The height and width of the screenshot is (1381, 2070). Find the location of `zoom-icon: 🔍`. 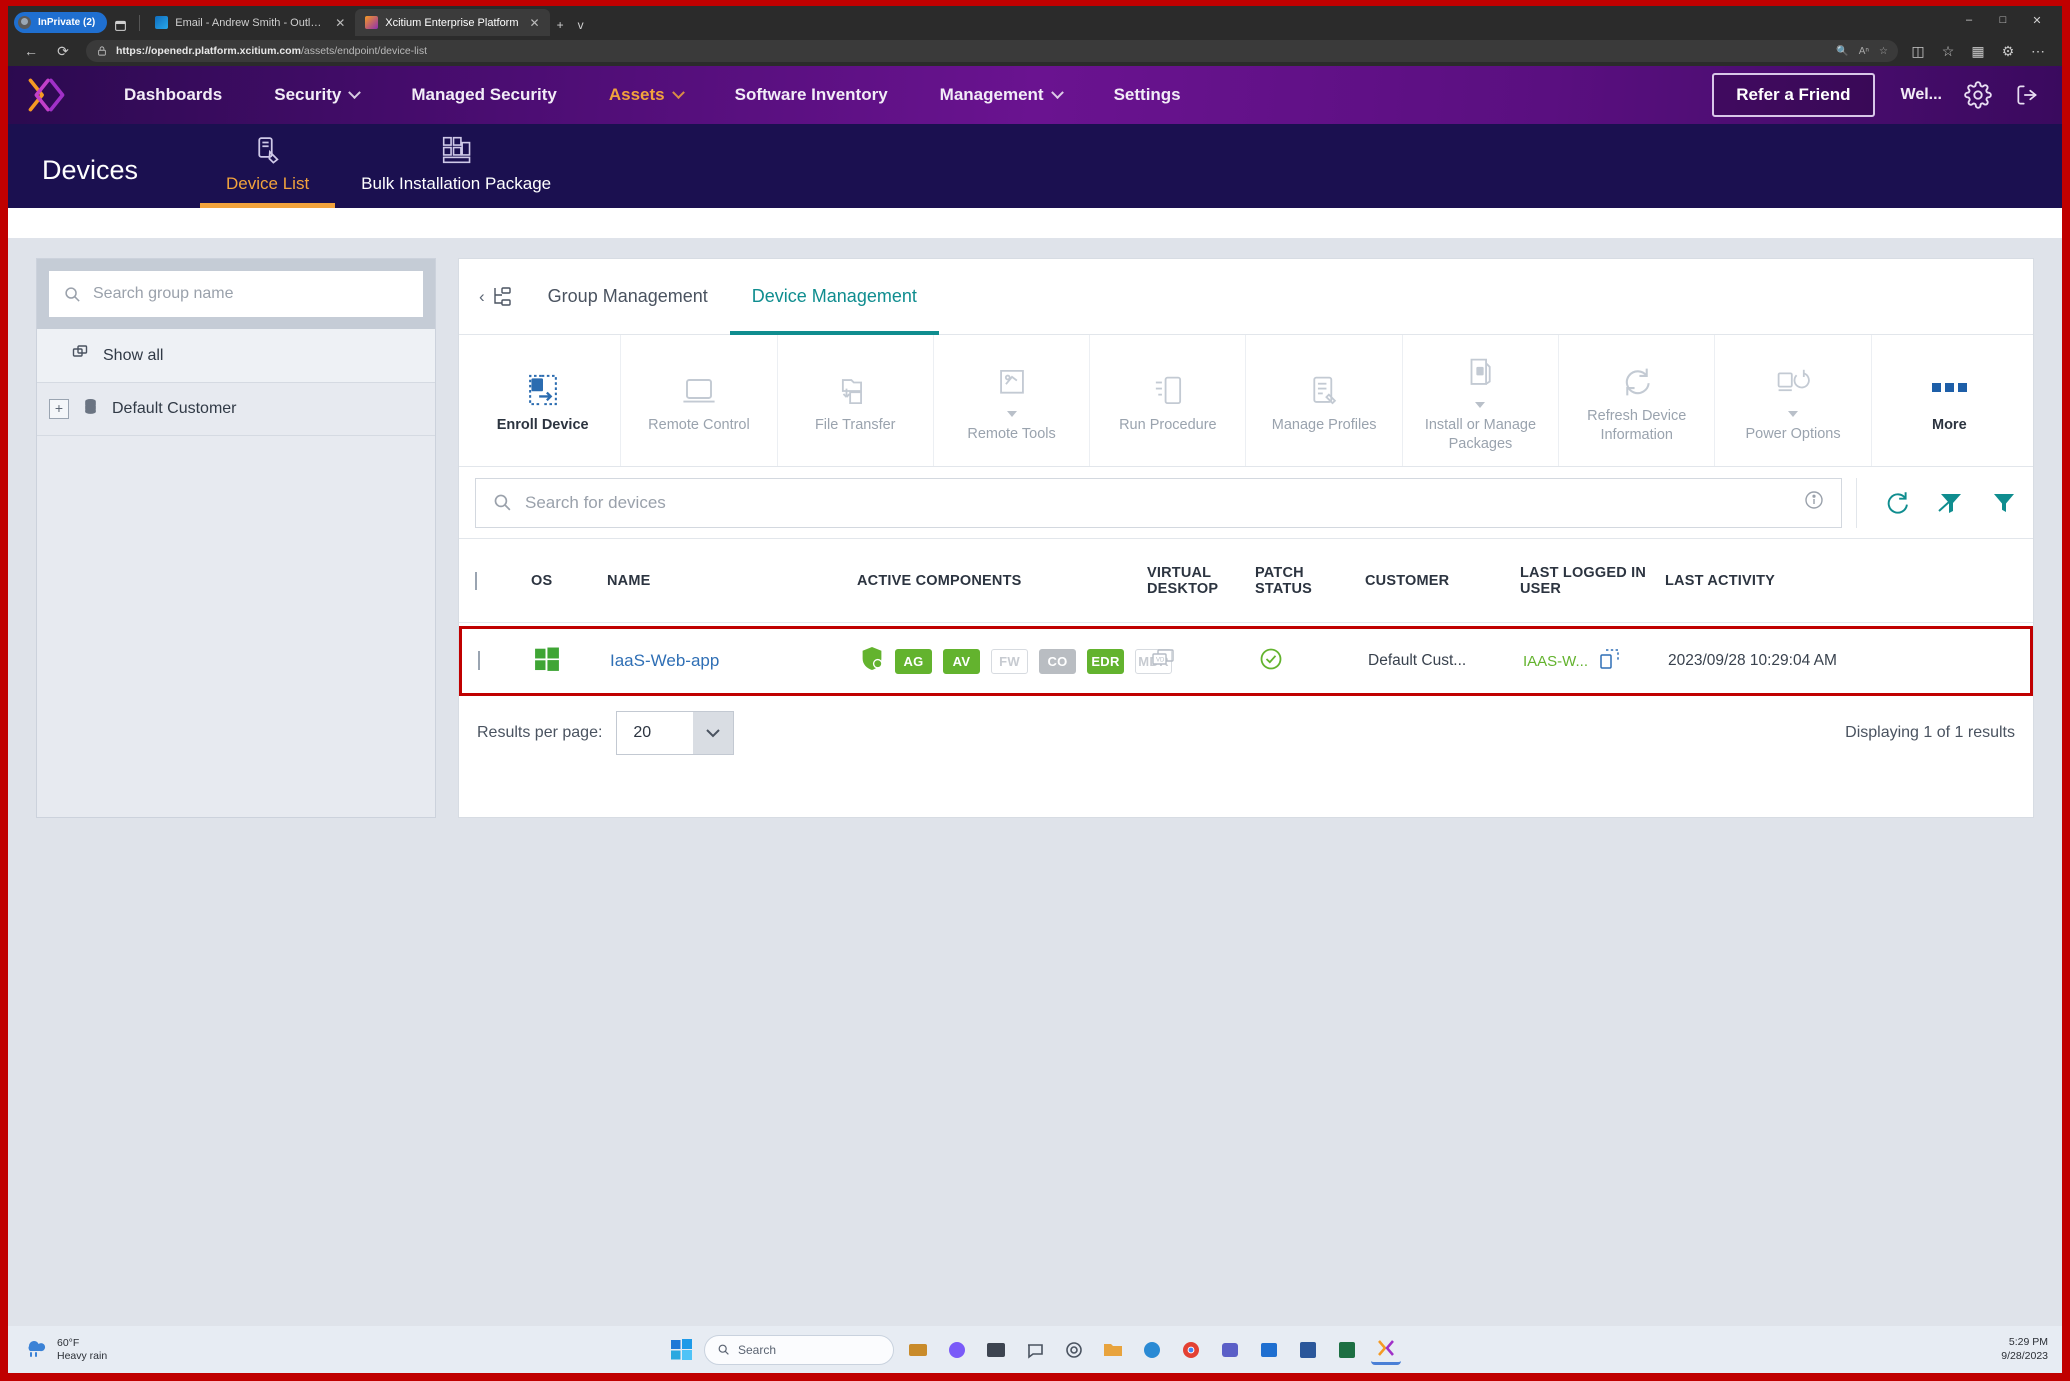

zoom-icon: 🔍 is located at coordinates (1842, 51).